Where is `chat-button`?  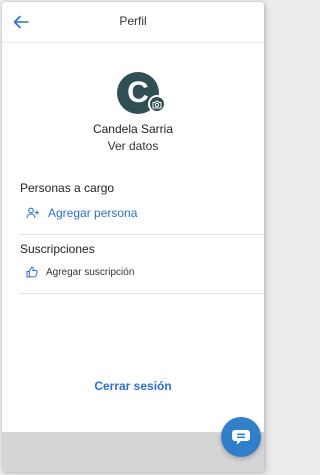 chat-button is located at coordinates (241, 437).